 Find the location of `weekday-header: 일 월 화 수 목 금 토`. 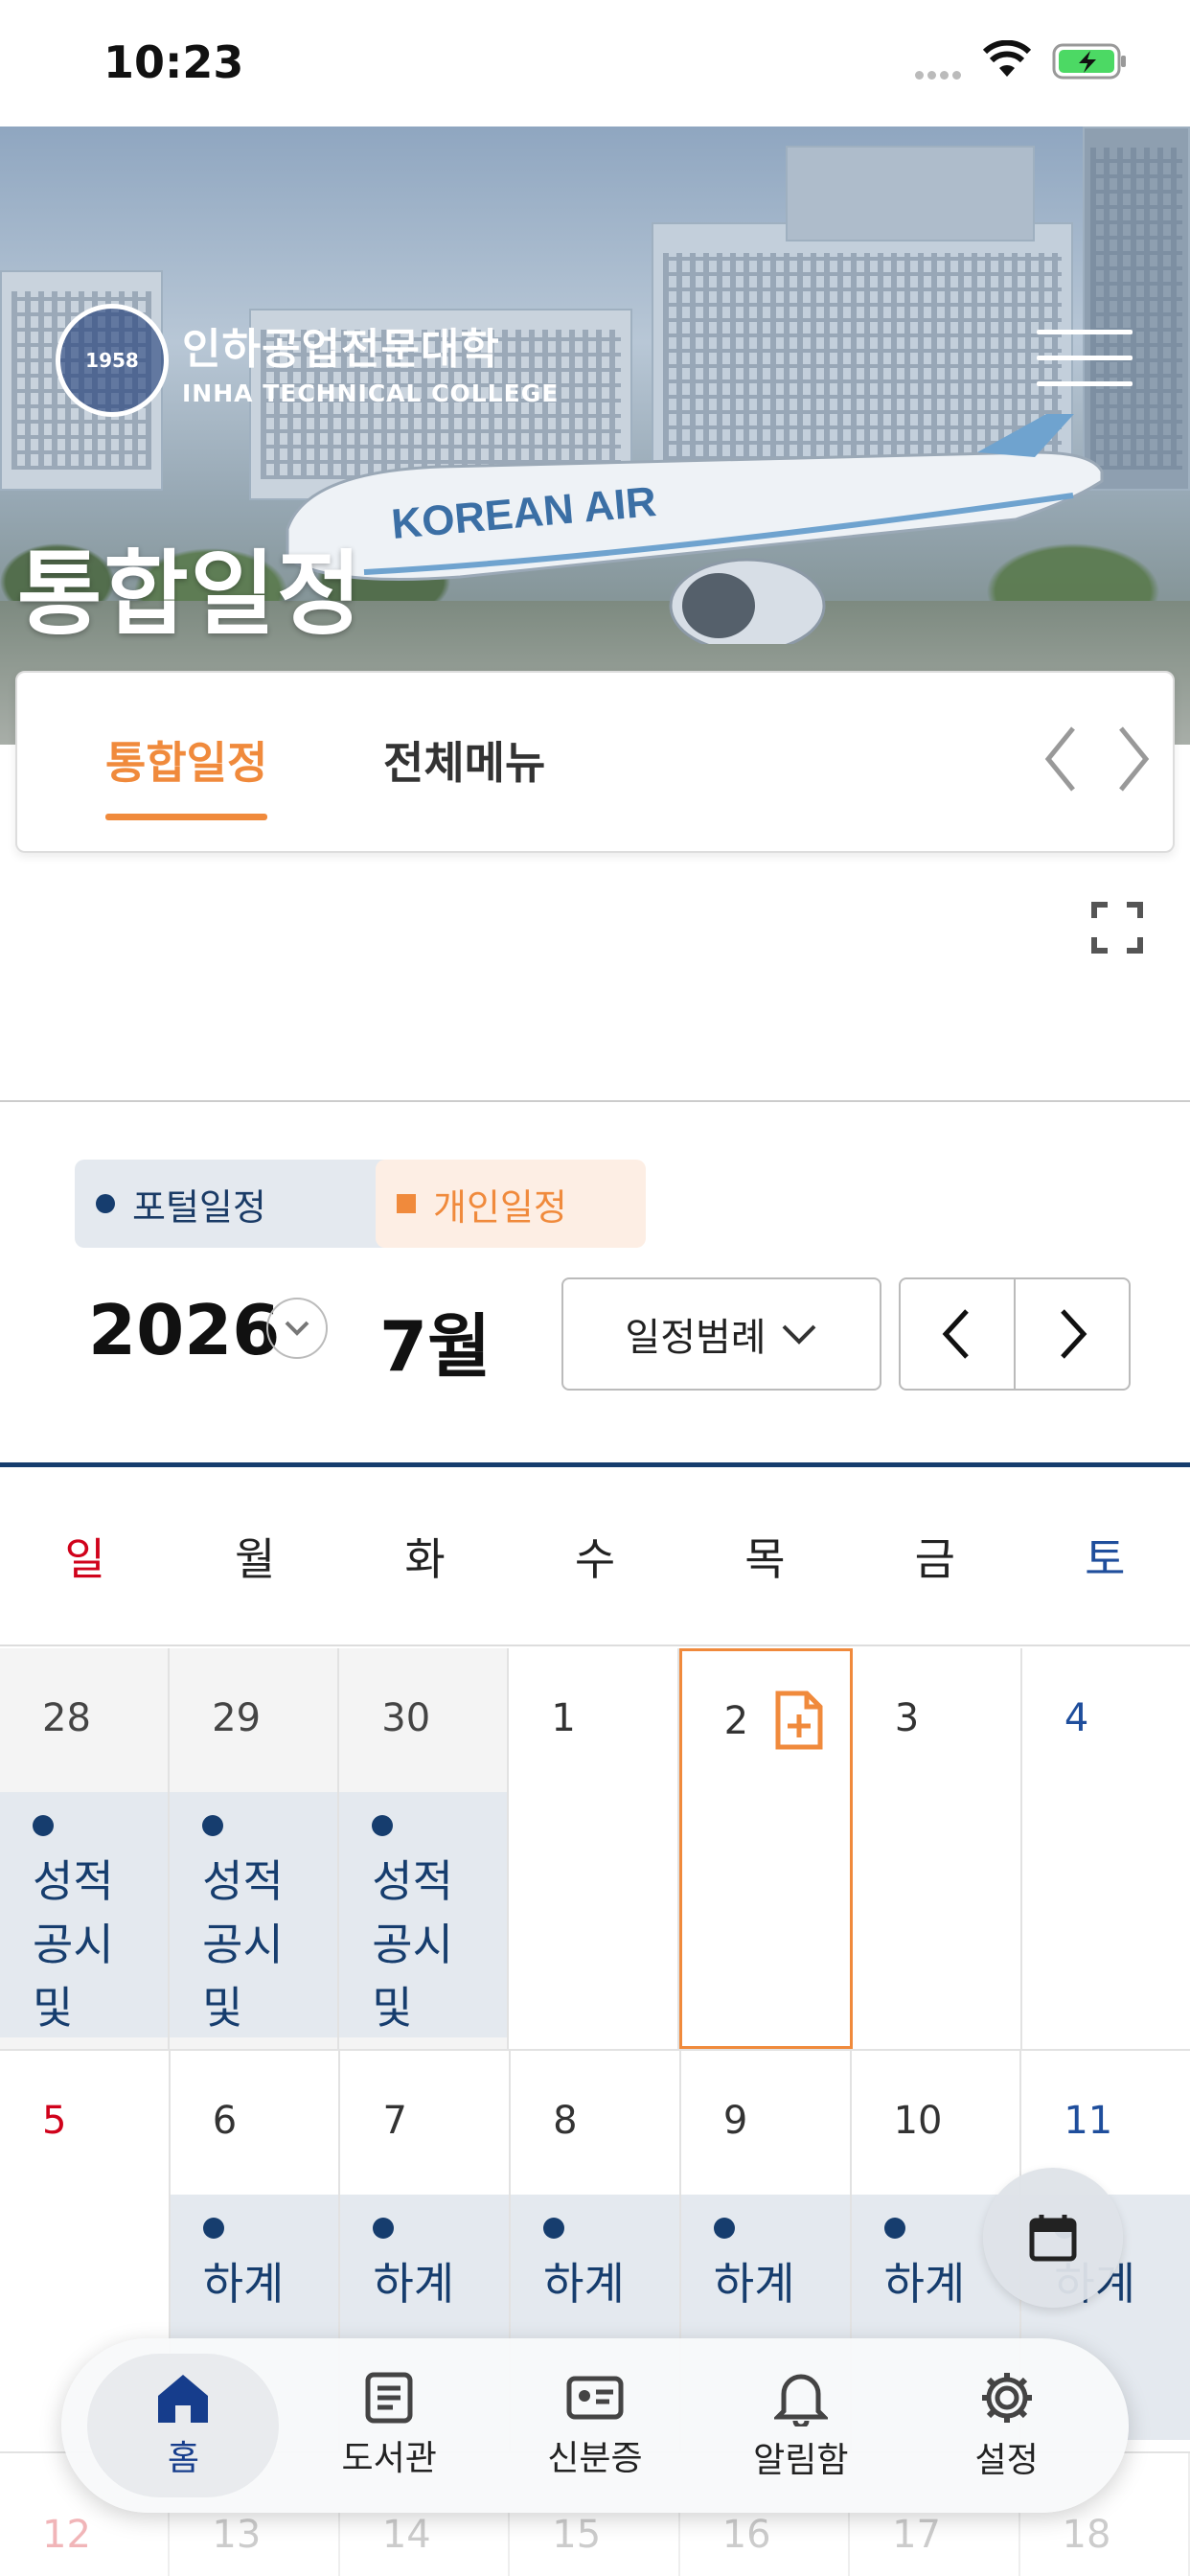

weekday-header: 일 월 화 수 목 금 토 is located at coordinates (595, 1557).